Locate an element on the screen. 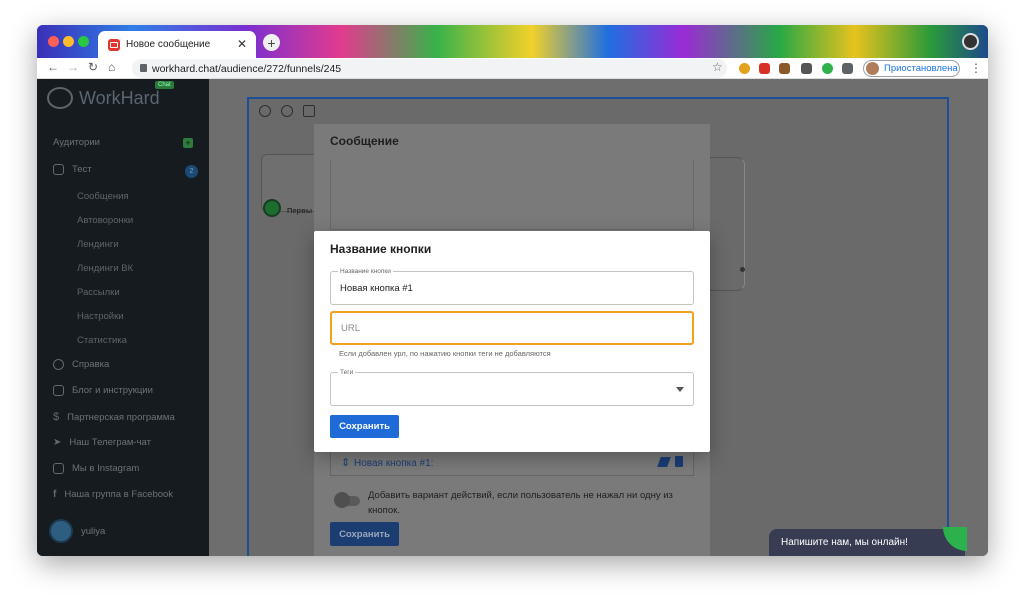  sidebar-item-label: Наша группа в Facebook is located at coordinates (119, 494).